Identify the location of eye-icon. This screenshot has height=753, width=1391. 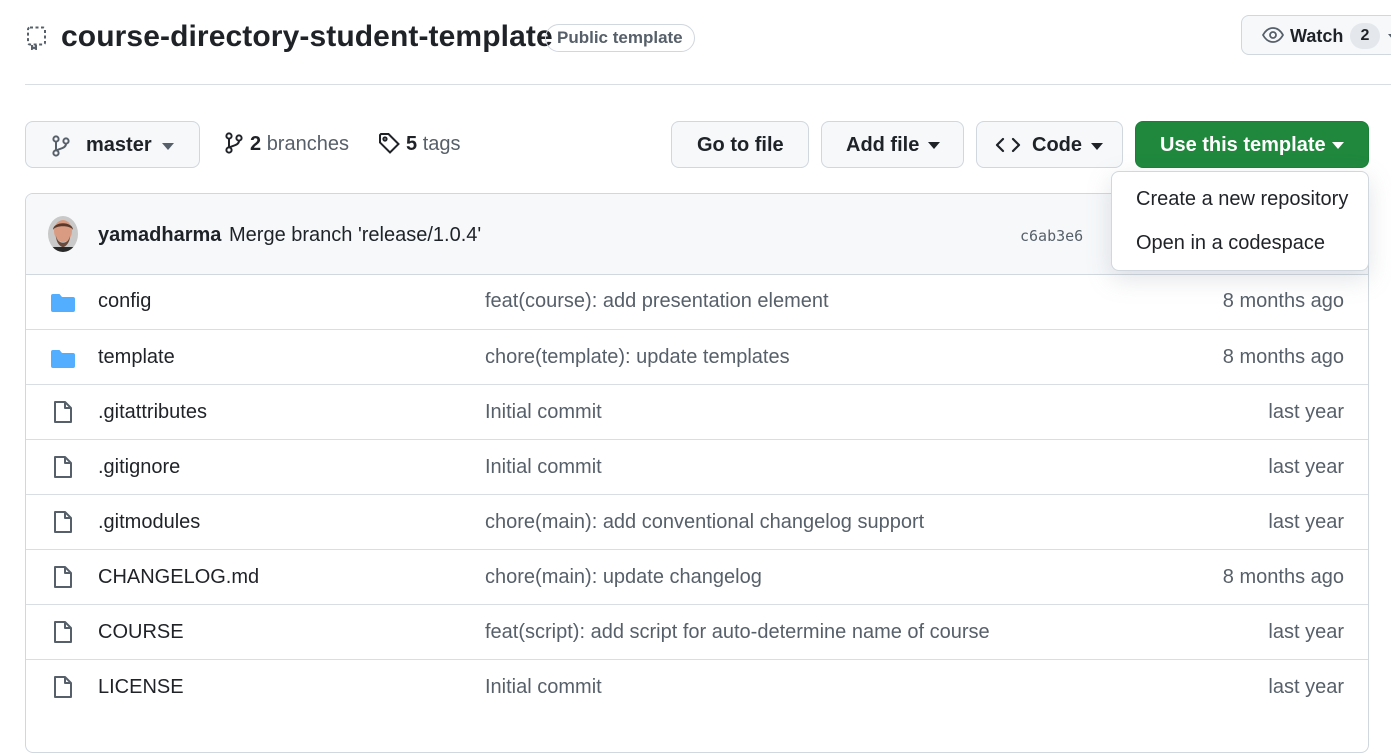
(1273, 35).